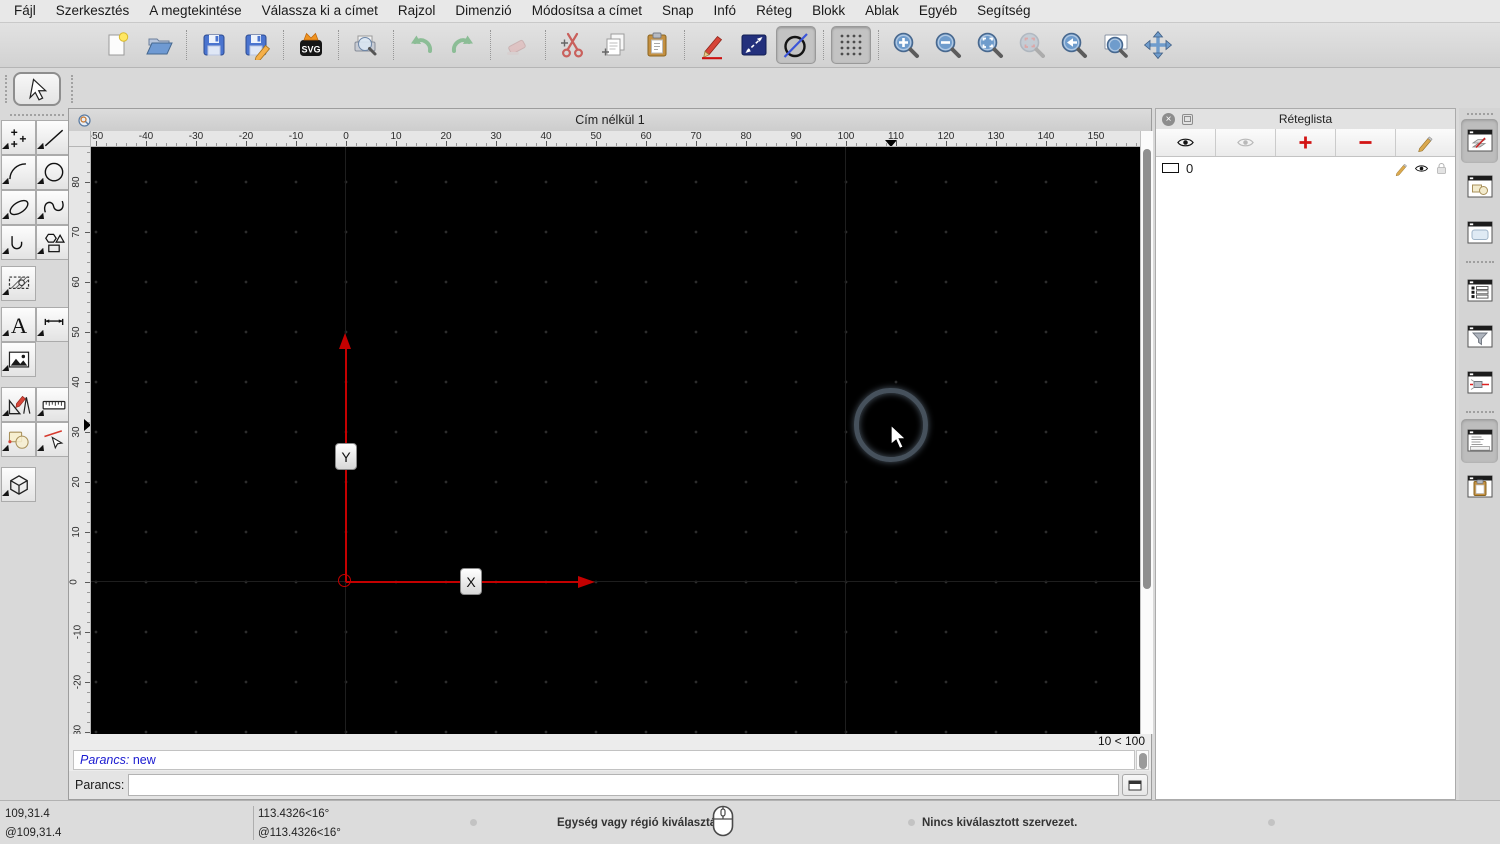 This screenshot has width=1500, height=844. I want to click on zoom-selection-button, so click(1032, 45).